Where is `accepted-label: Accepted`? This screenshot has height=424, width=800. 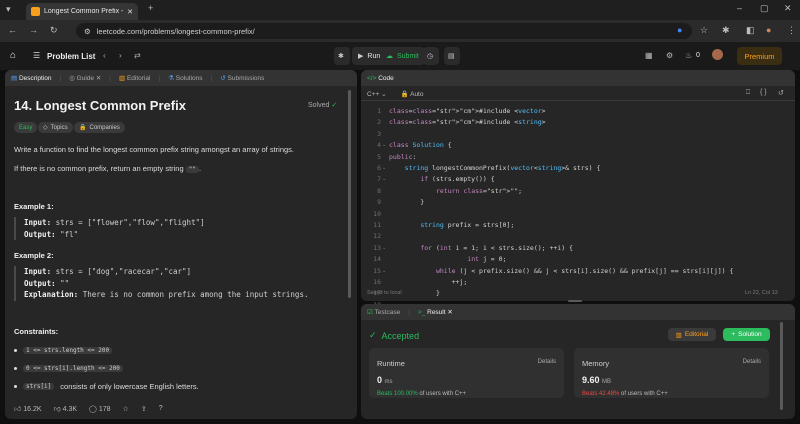
accepted-label: Accepted is located at coordinates (400, 335).